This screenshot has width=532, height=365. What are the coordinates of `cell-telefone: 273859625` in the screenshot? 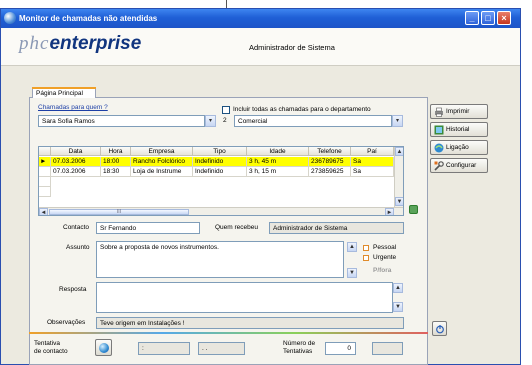 It's located at (330, 172).